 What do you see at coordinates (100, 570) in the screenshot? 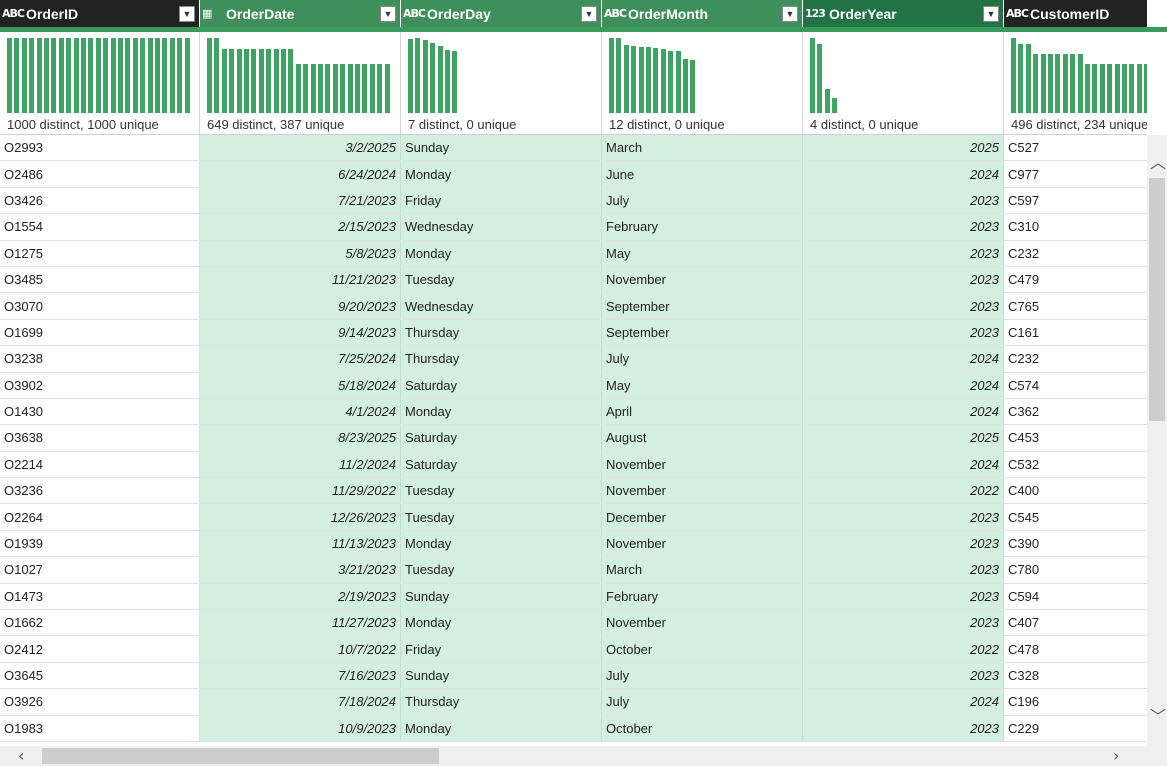
I see `cell-orderid: O1027` at bounding box center [100, 570].